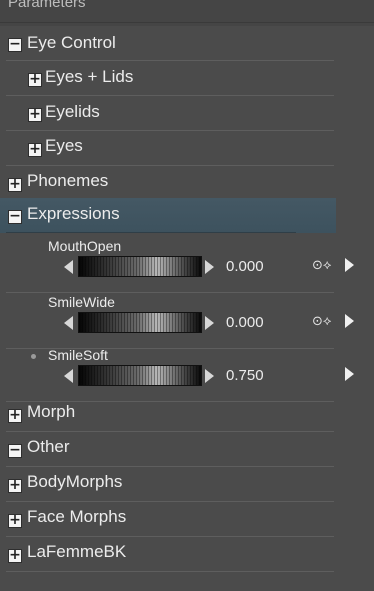 Image resolution: width=374 pixels, height=591 pixels. I want to click on dial-smilewide: SmileWide 0.000 ⊙⟡, so click(187, 320).